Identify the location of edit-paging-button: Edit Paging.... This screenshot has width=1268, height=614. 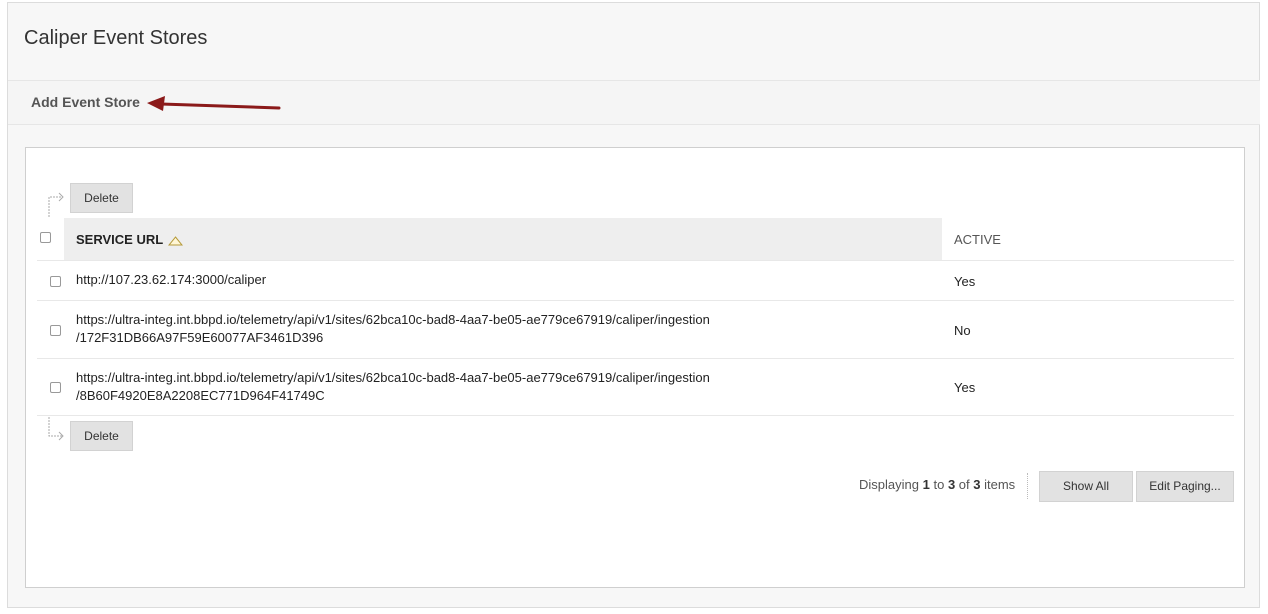
(1185, 486).